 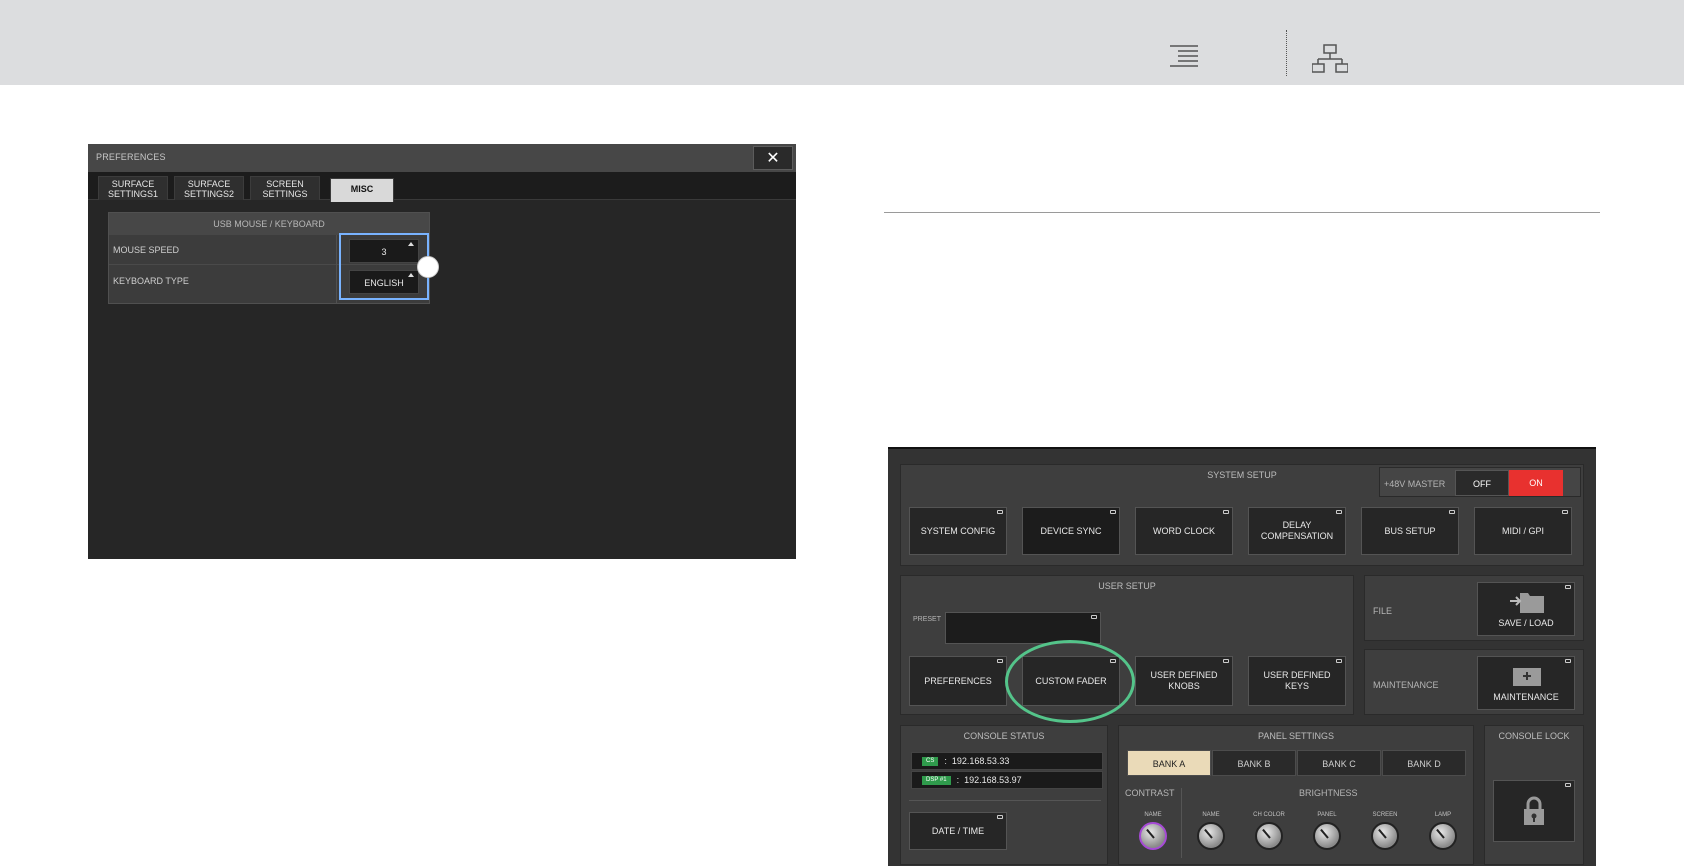 I want to click on panel-settings-title: PANEL SETTINGS, so click(x=1296, y=736).